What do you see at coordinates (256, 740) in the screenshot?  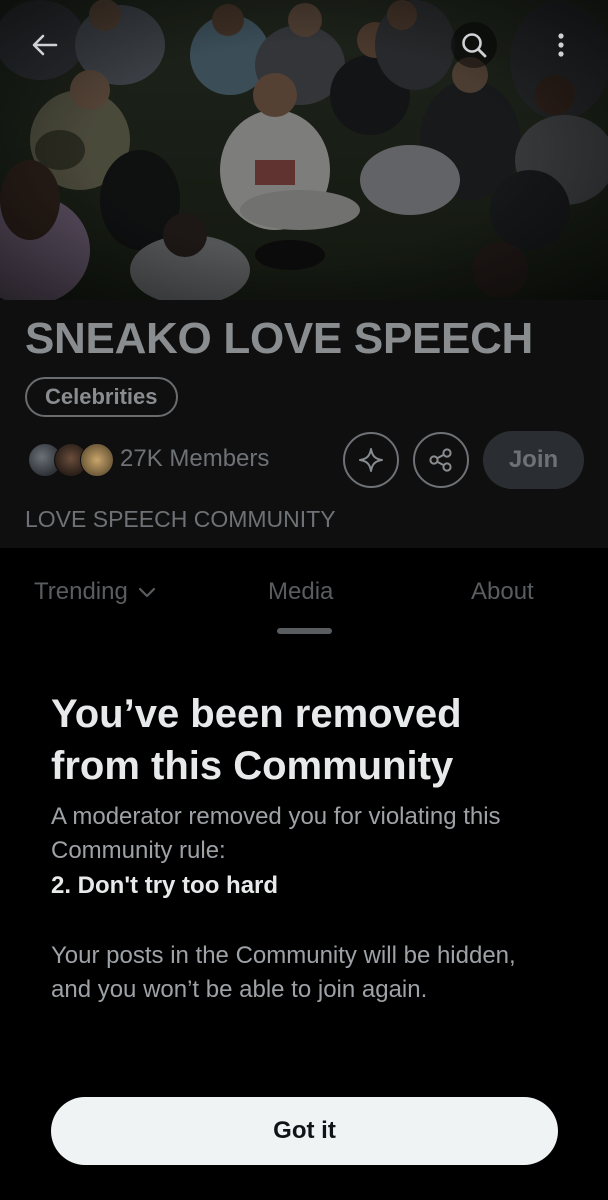 I see `notice-title: You’ve been removed from this Community` at bounding box center [256, 740].